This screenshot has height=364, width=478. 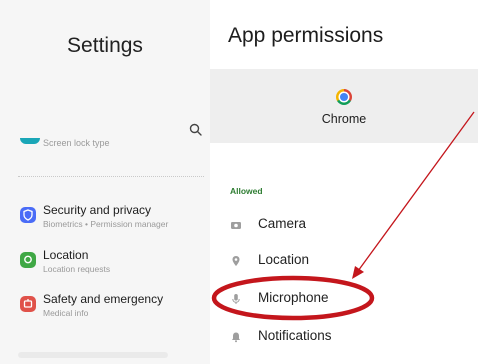 What do you see at coordinates (236, 336) in the screenshot?
I see `bell-icon` at bounding box center [236, 336].